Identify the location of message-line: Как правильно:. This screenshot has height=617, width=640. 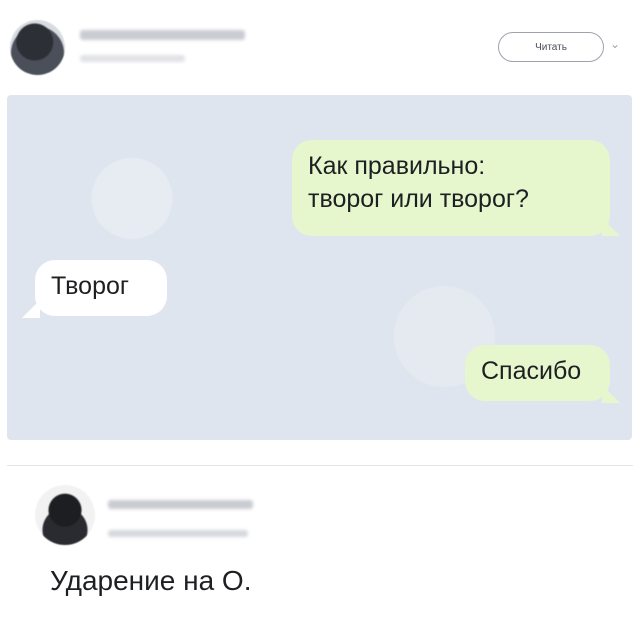
(397, 166).